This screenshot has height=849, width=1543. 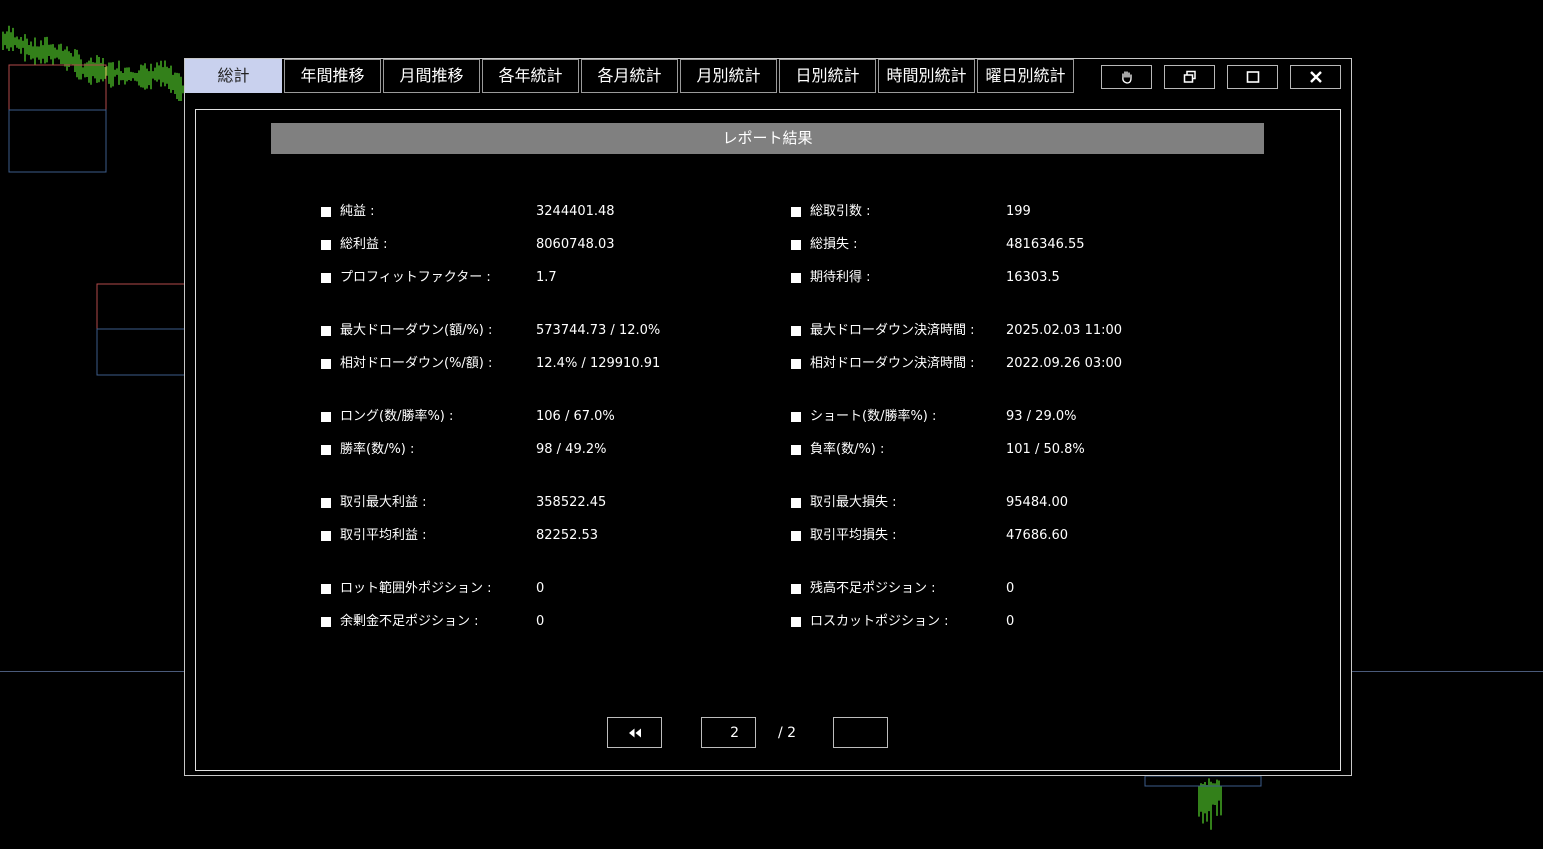 What do you see at coordinates (853, 535) in the screenshot?
I see `stat-label: 取引平均損失 :` at bounding box center [853, 535].